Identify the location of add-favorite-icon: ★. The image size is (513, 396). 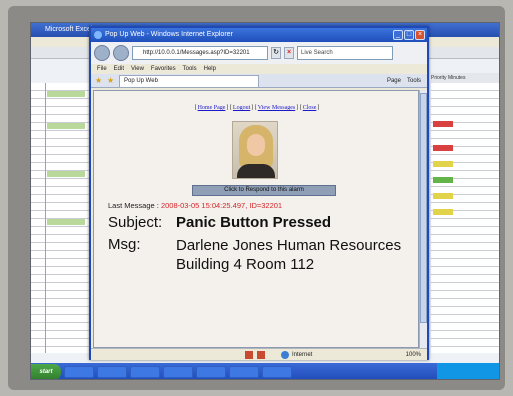
(111, 80).